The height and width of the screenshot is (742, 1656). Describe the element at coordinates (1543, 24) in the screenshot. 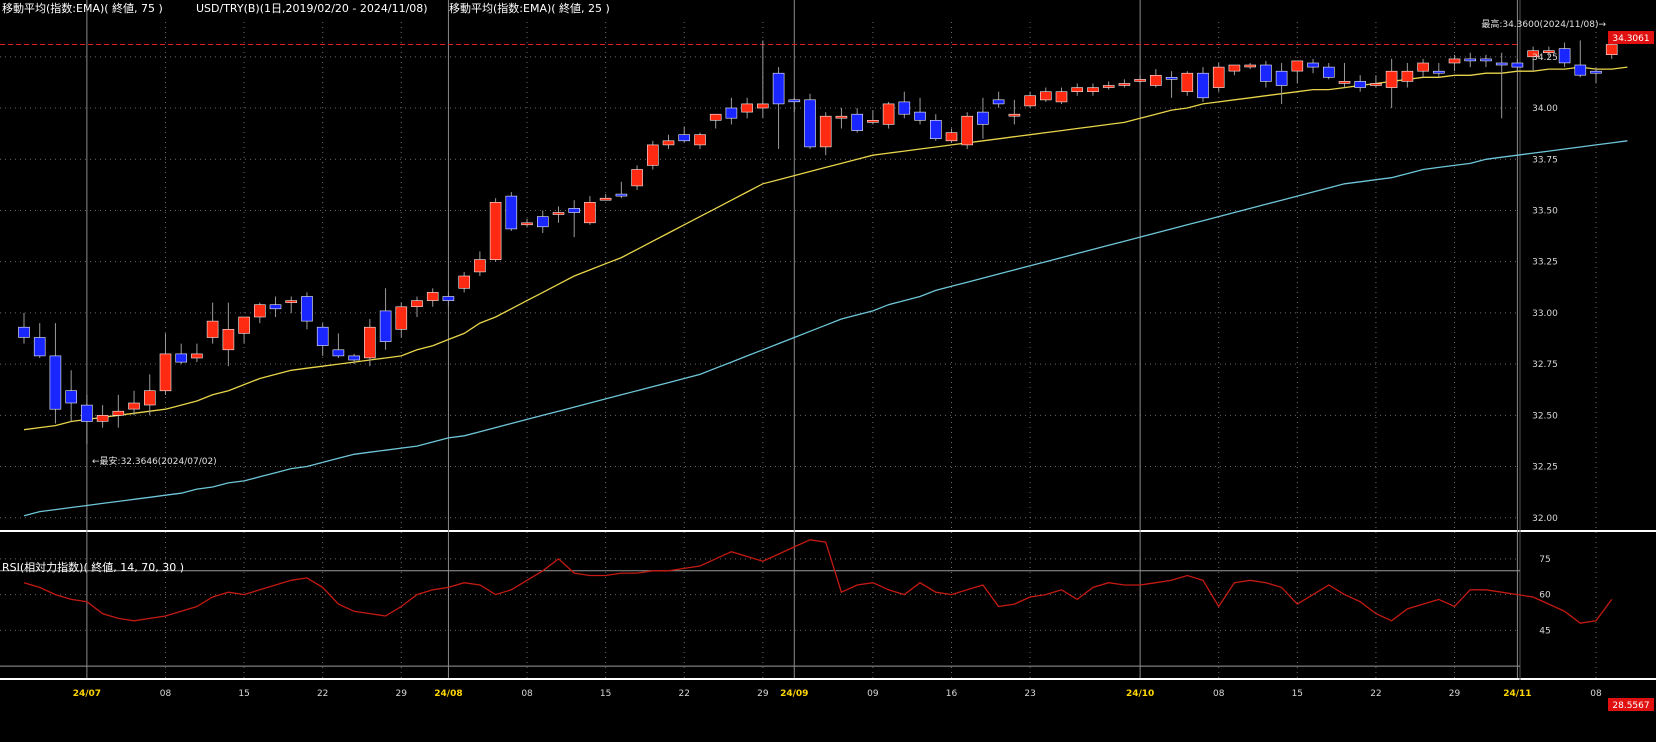

I see `high-annotation: 最高:34.3600(2024/11/08)→` at that location.